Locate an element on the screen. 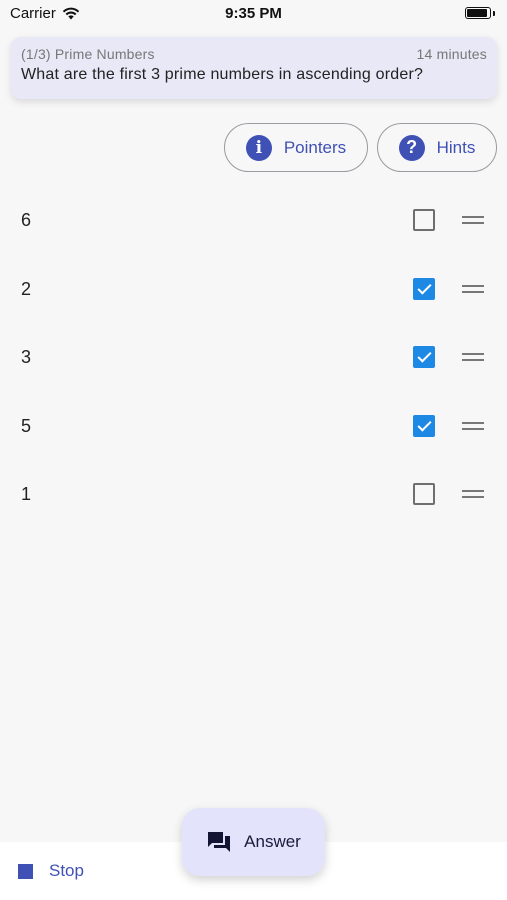 This screenshot has width=507, height=900. question-progress-title: (1/3) Prime Numbers is located at coordinates (88, 54).